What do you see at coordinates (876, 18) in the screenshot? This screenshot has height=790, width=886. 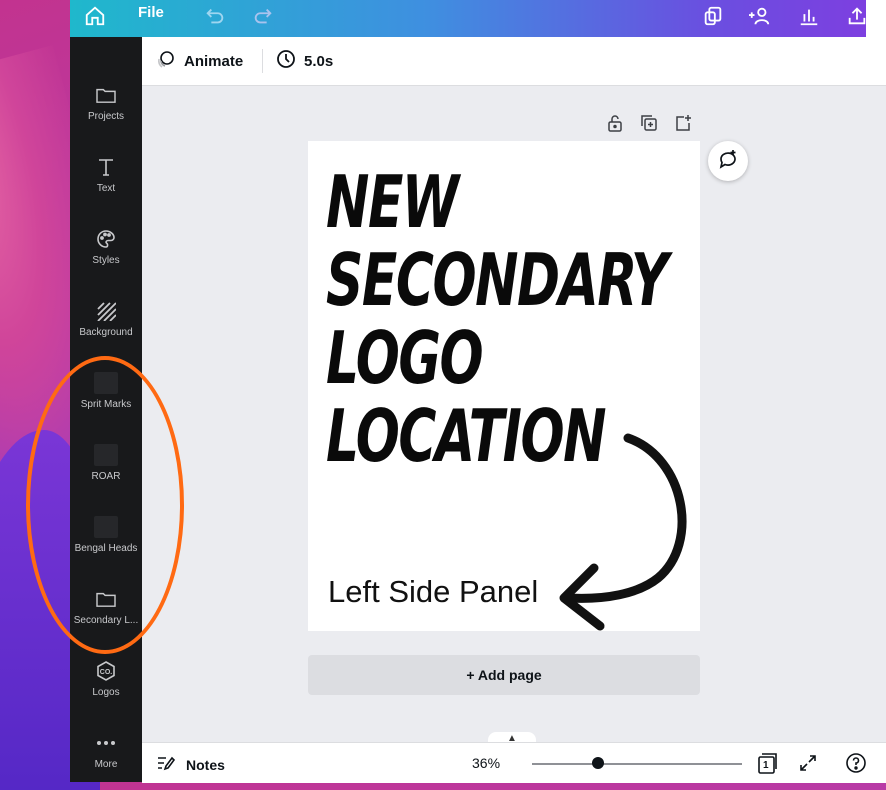 I see `top-bar-edge` at bounding box center [876, 18].